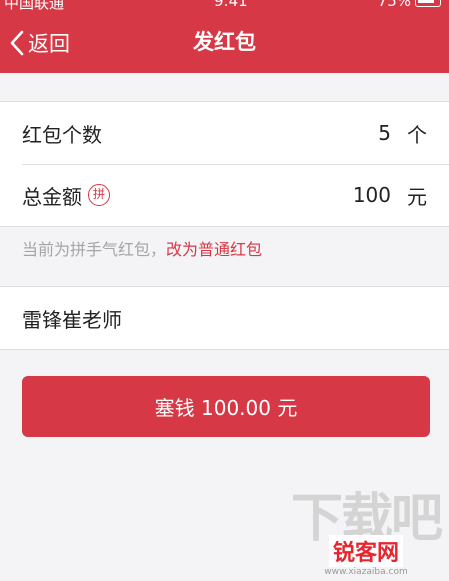 This screenshot has width=449, height=581. Describe the element at coordinates (17, 43) in the screenshot. I see `chevron-left-icon` at that location.